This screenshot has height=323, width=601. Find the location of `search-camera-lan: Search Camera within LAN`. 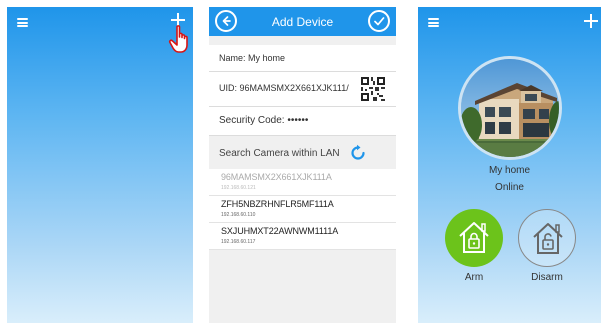

search-camera-lan: Search Camera within LAN is located at coordinates (302, 154).